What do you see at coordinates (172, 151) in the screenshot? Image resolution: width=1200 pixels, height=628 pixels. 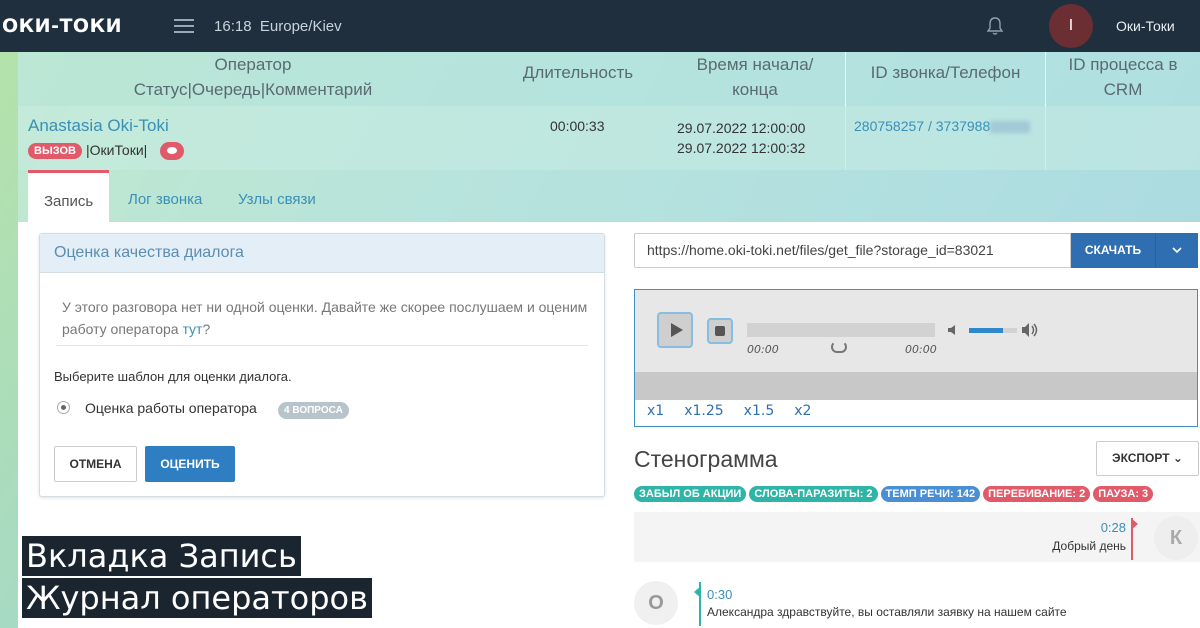 I see `comment-icon` at bounding box center [172, 151].